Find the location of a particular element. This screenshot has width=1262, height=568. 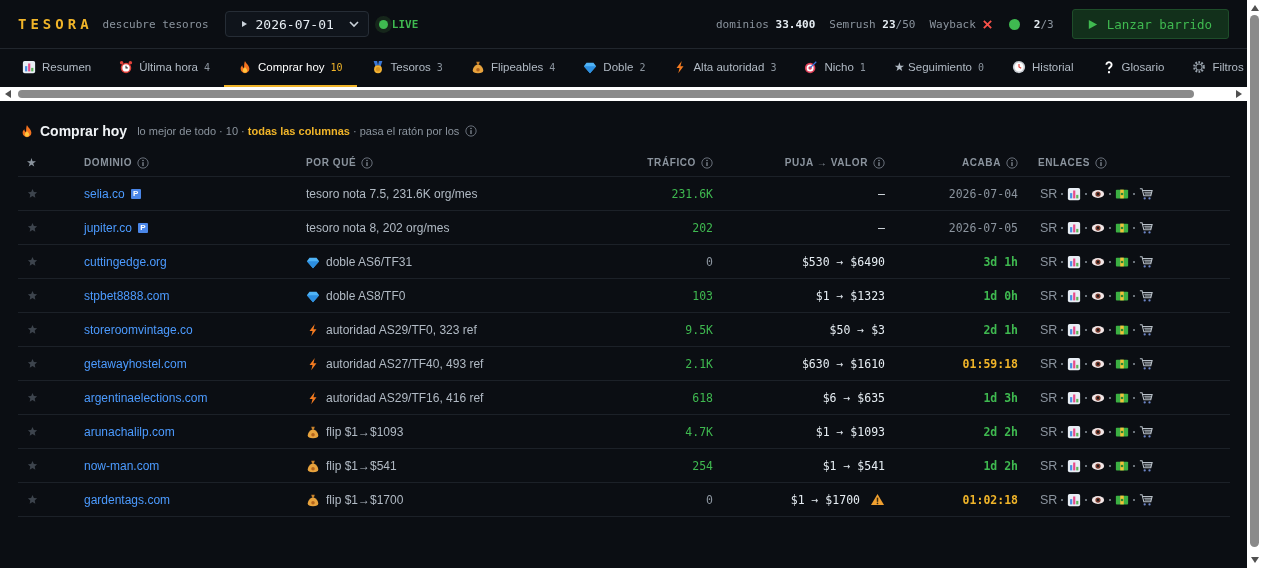

tab-count: 2 is located at coordinates (642, 67).